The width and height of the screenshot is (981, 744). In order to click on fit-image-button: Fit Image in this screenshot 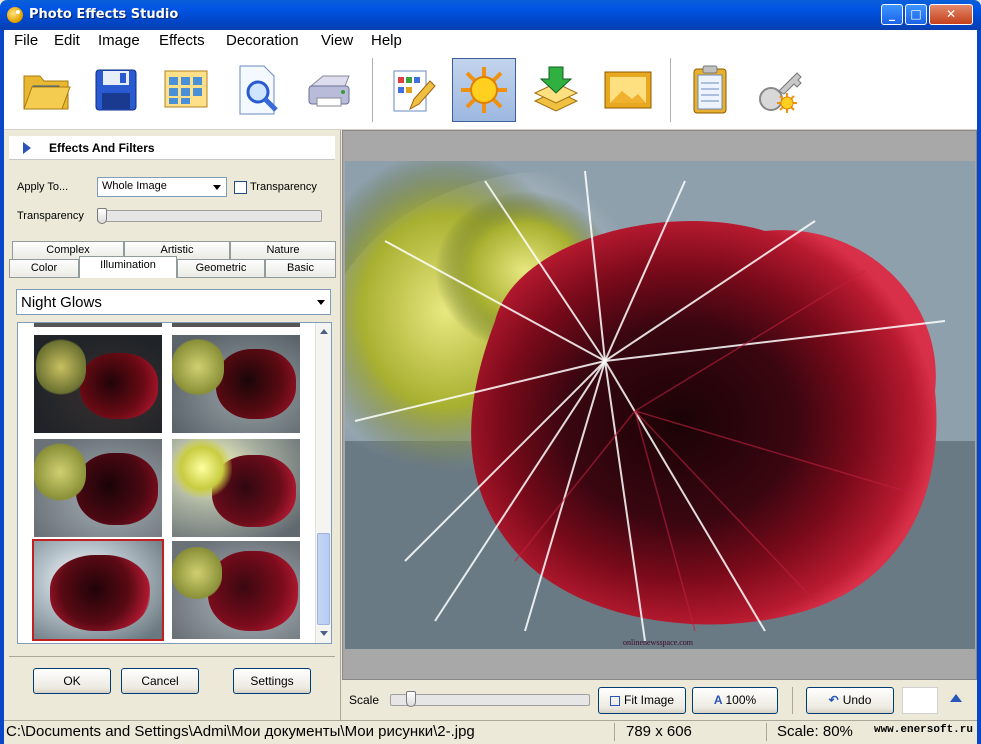, I will do `click(642, 700)`.